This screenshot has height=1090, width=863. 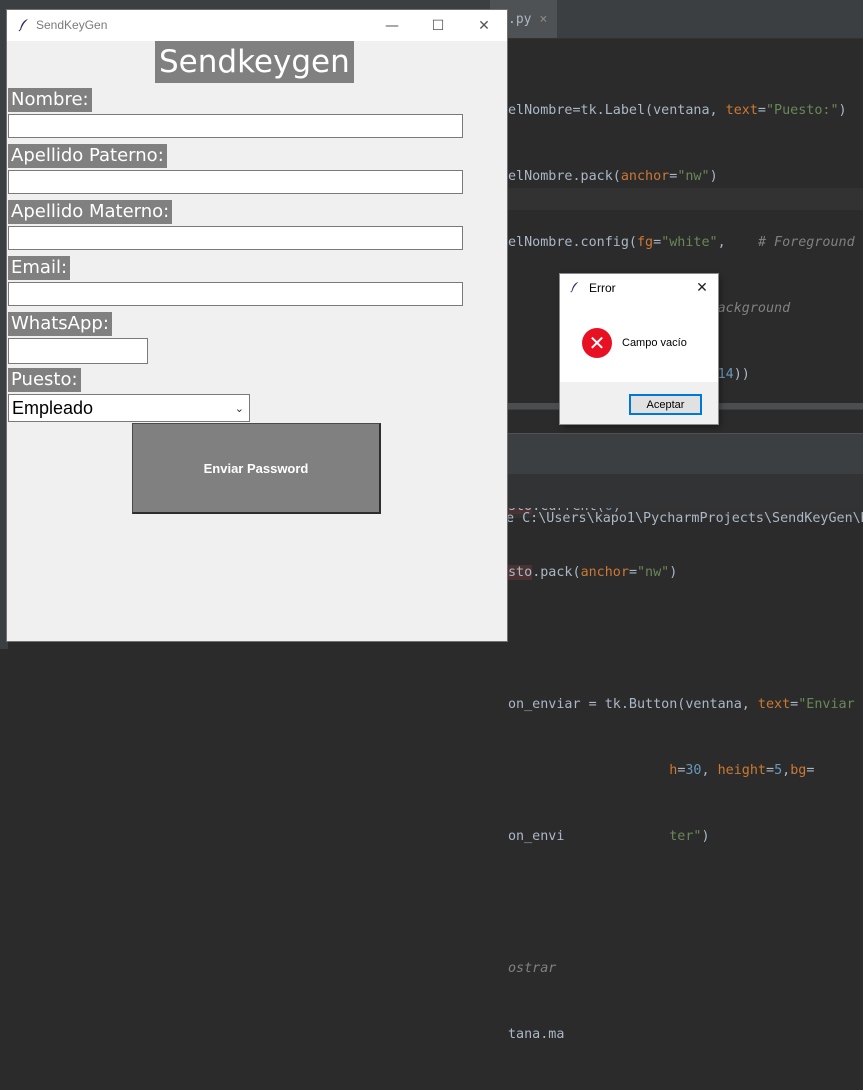 I want to click on run-panel-toolbar, so click(x=685, y=490).